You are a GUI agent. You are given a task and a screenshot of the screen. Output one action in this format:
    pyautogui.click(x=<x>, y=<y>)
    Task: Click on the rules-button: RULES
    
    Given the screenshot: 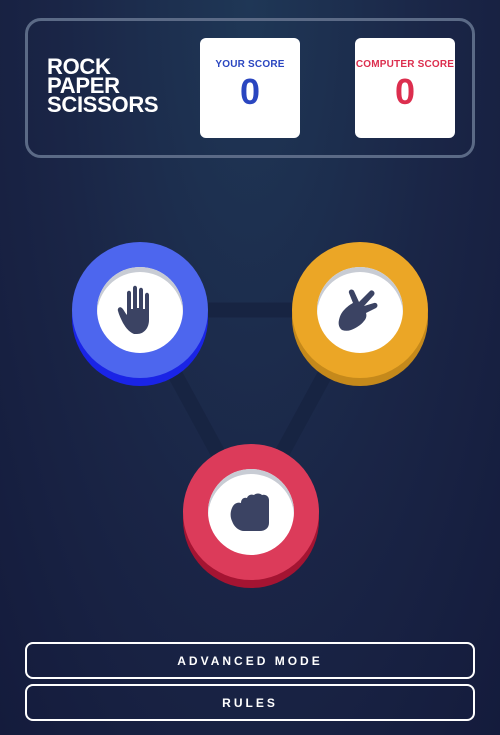 What is the action you would take?
    pyautogui.click(x=250, y=702)
    